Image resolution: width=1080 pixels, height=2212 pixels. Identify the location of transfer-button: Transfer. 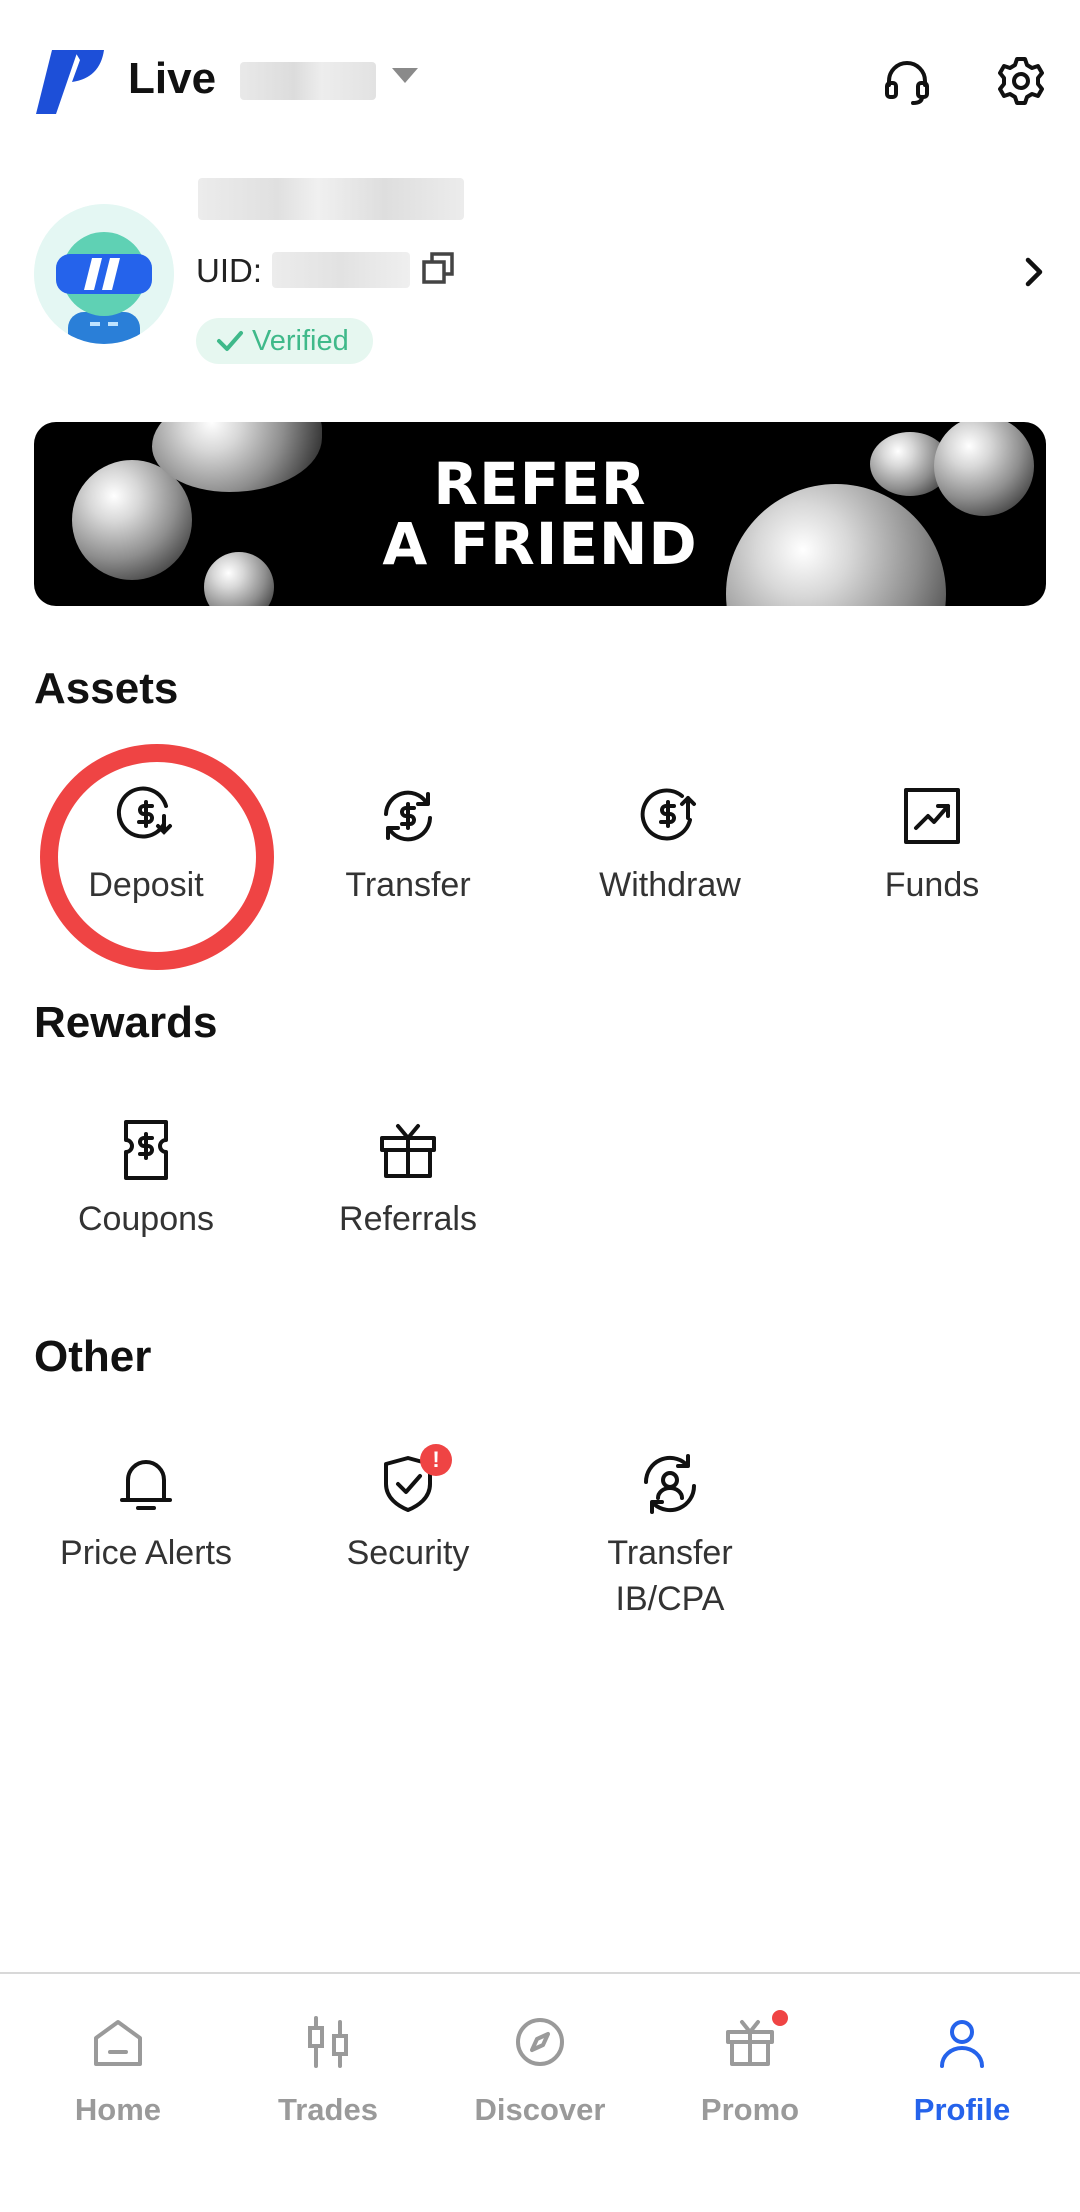
(408, 846).